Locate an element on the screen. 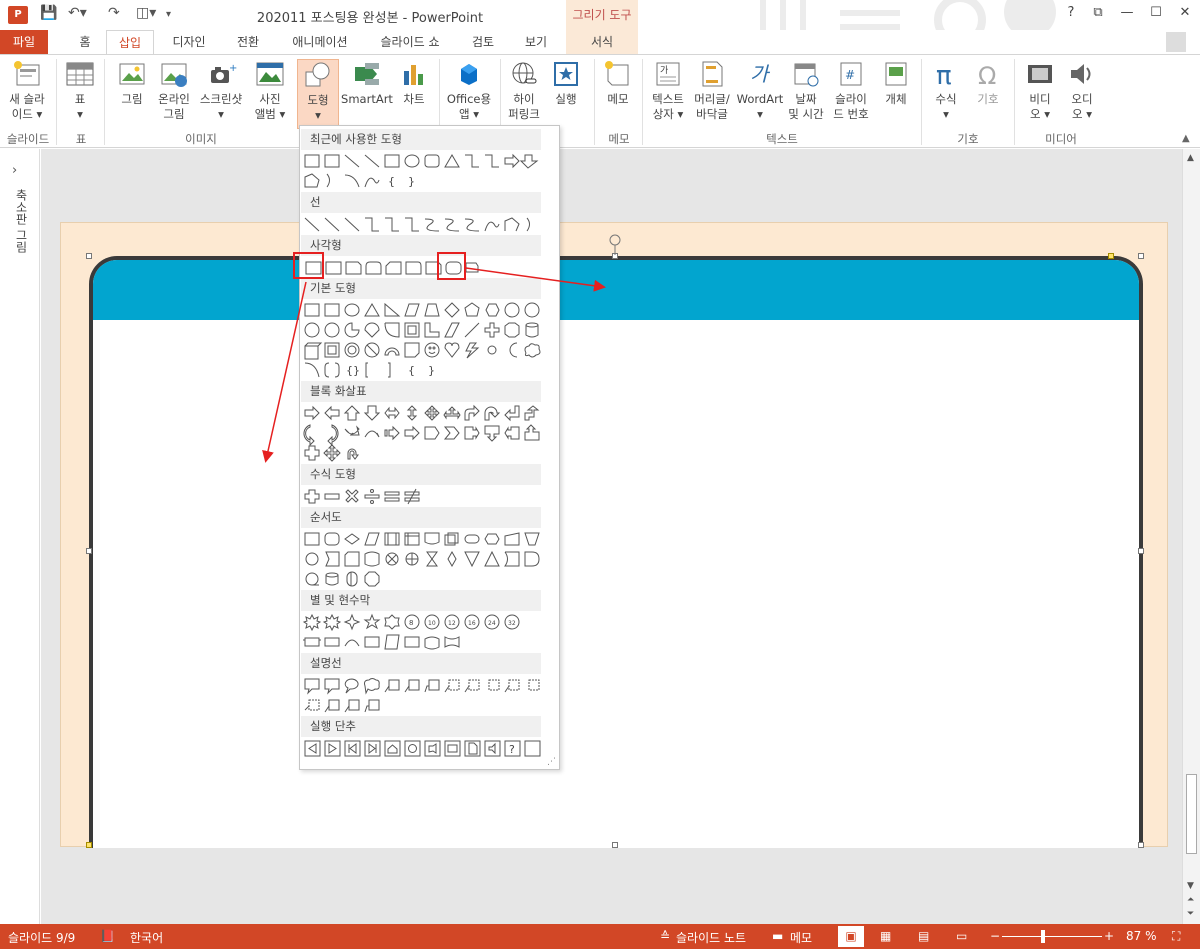 The height and width of the screenshot is (949, 1200). maximize-button: ☐ is located at coordinates (1156, 14).